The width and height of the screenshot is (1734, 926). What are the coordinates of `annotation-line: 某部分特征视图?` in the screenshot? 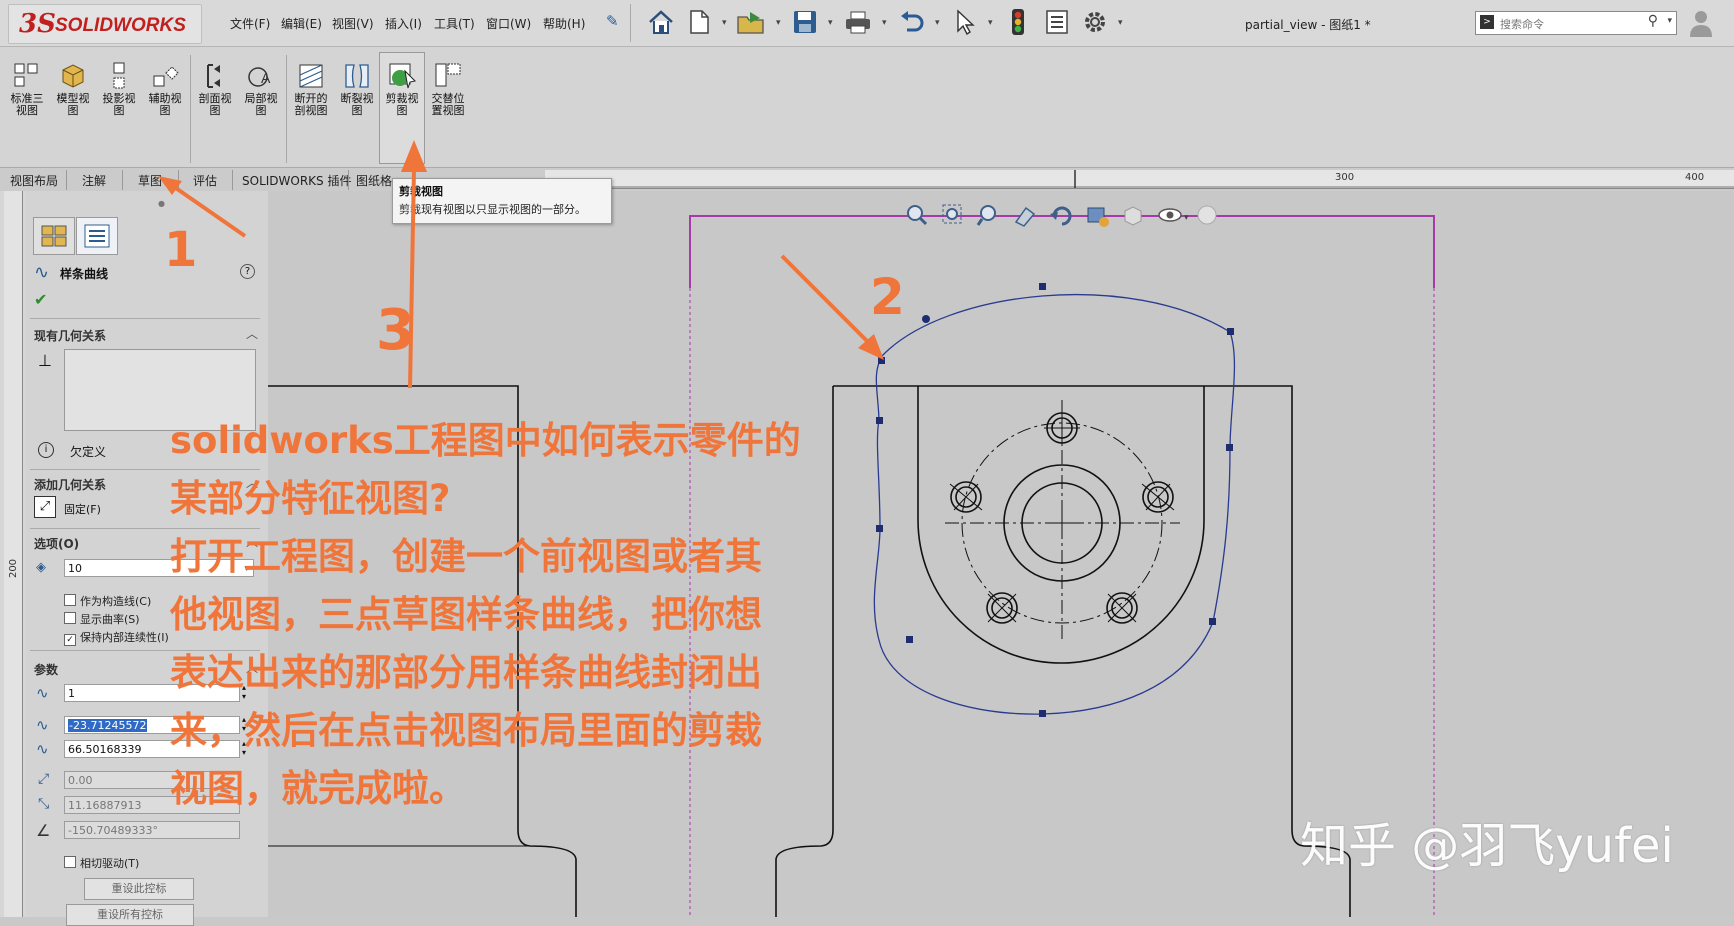 It's located at (310, 498).